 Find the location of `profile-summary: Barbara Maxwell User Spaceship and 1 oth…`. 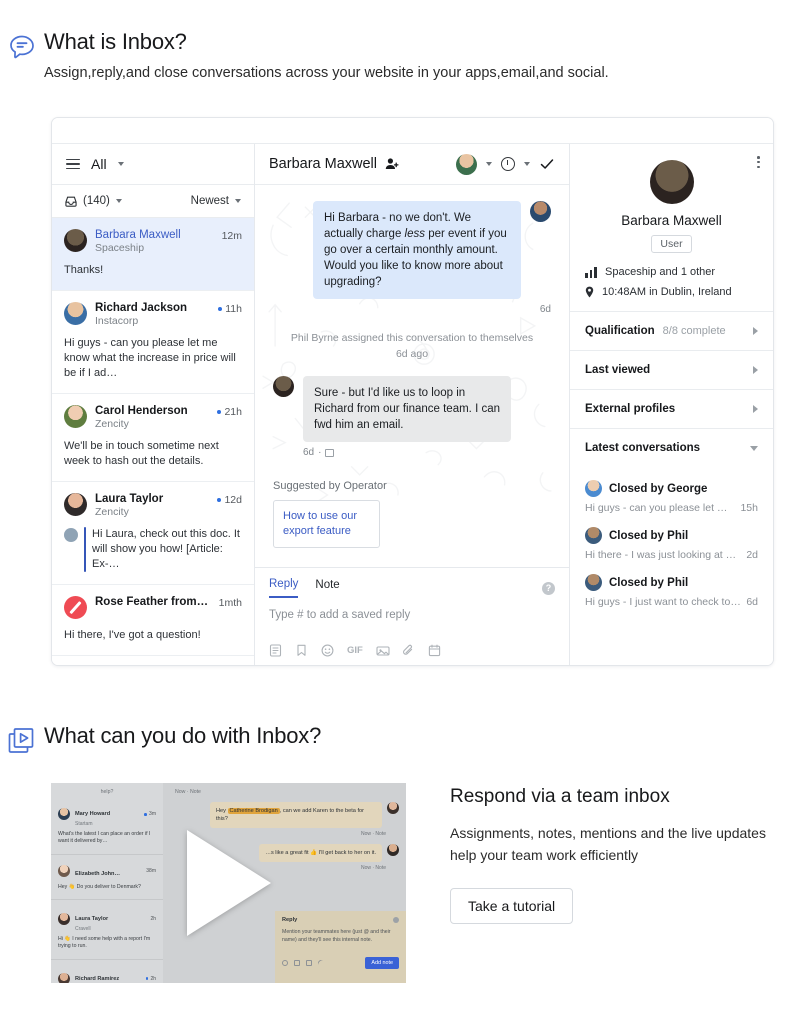

profile-summary: Barbara Maxwell User Spaceship and 1 oth… is located at coordinates (671, 227).